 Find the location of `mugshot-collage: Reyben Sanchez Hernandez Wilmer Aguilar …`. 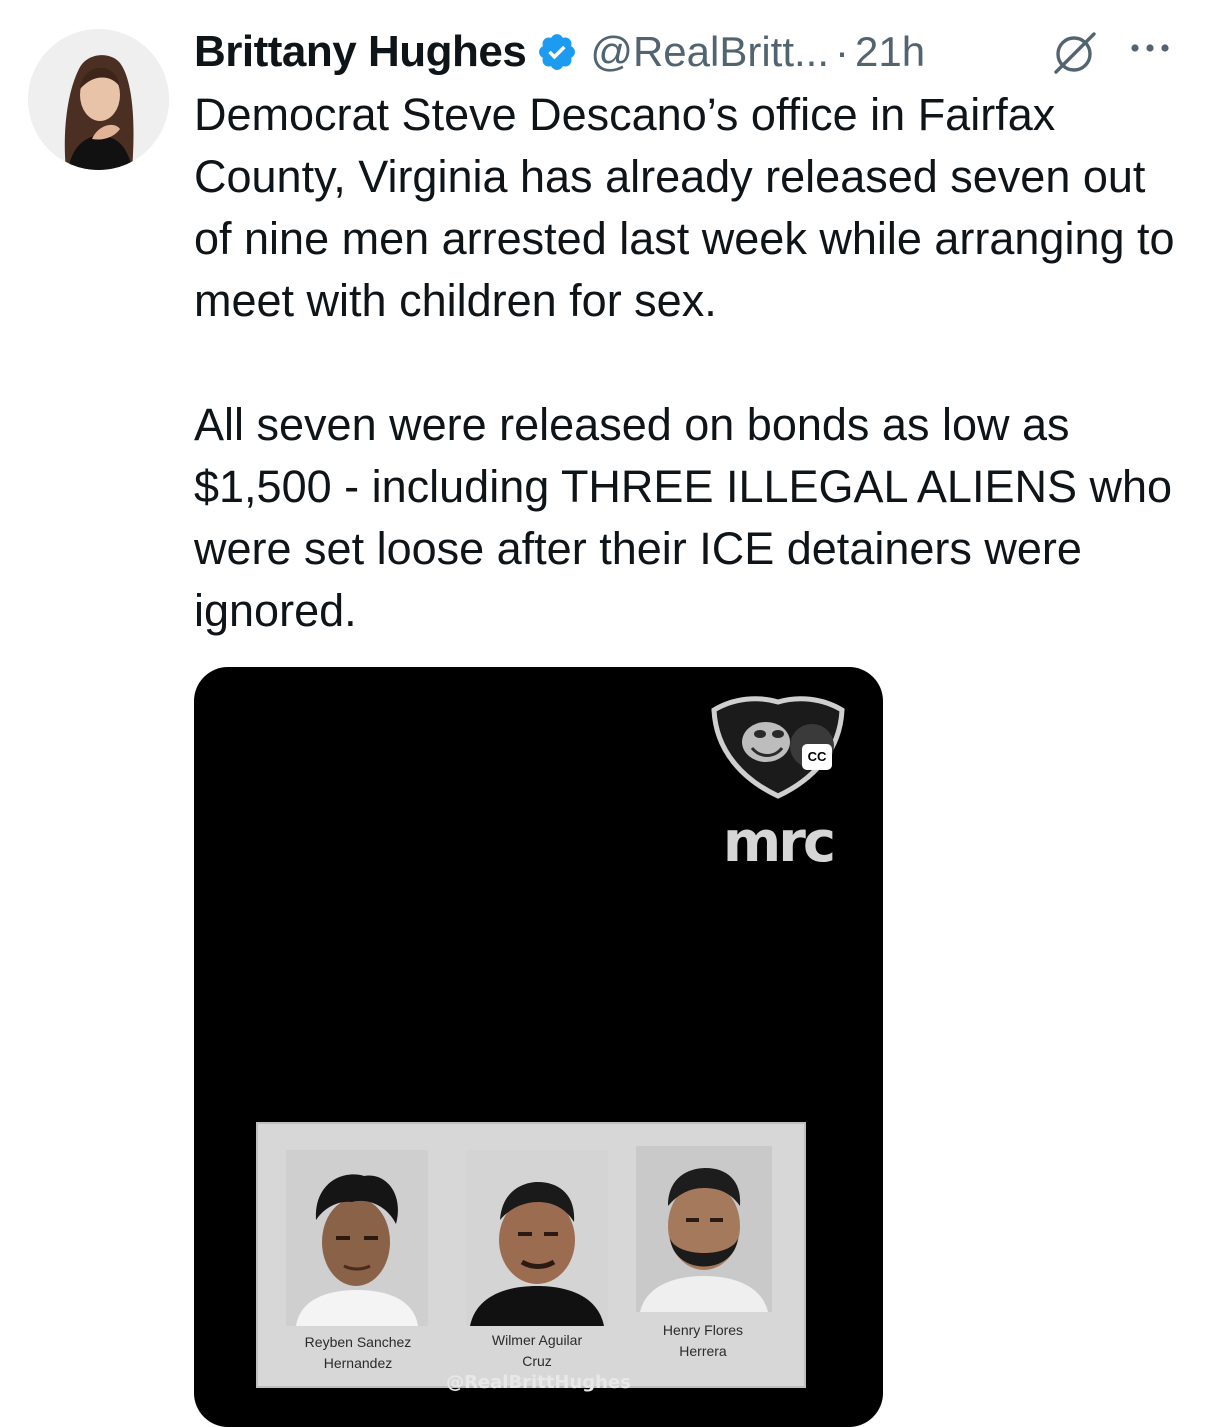

mugshot-collage: Reyben Sanchez Hernandez Wilmer Aguilar … is located at coordinates (531, 1255).